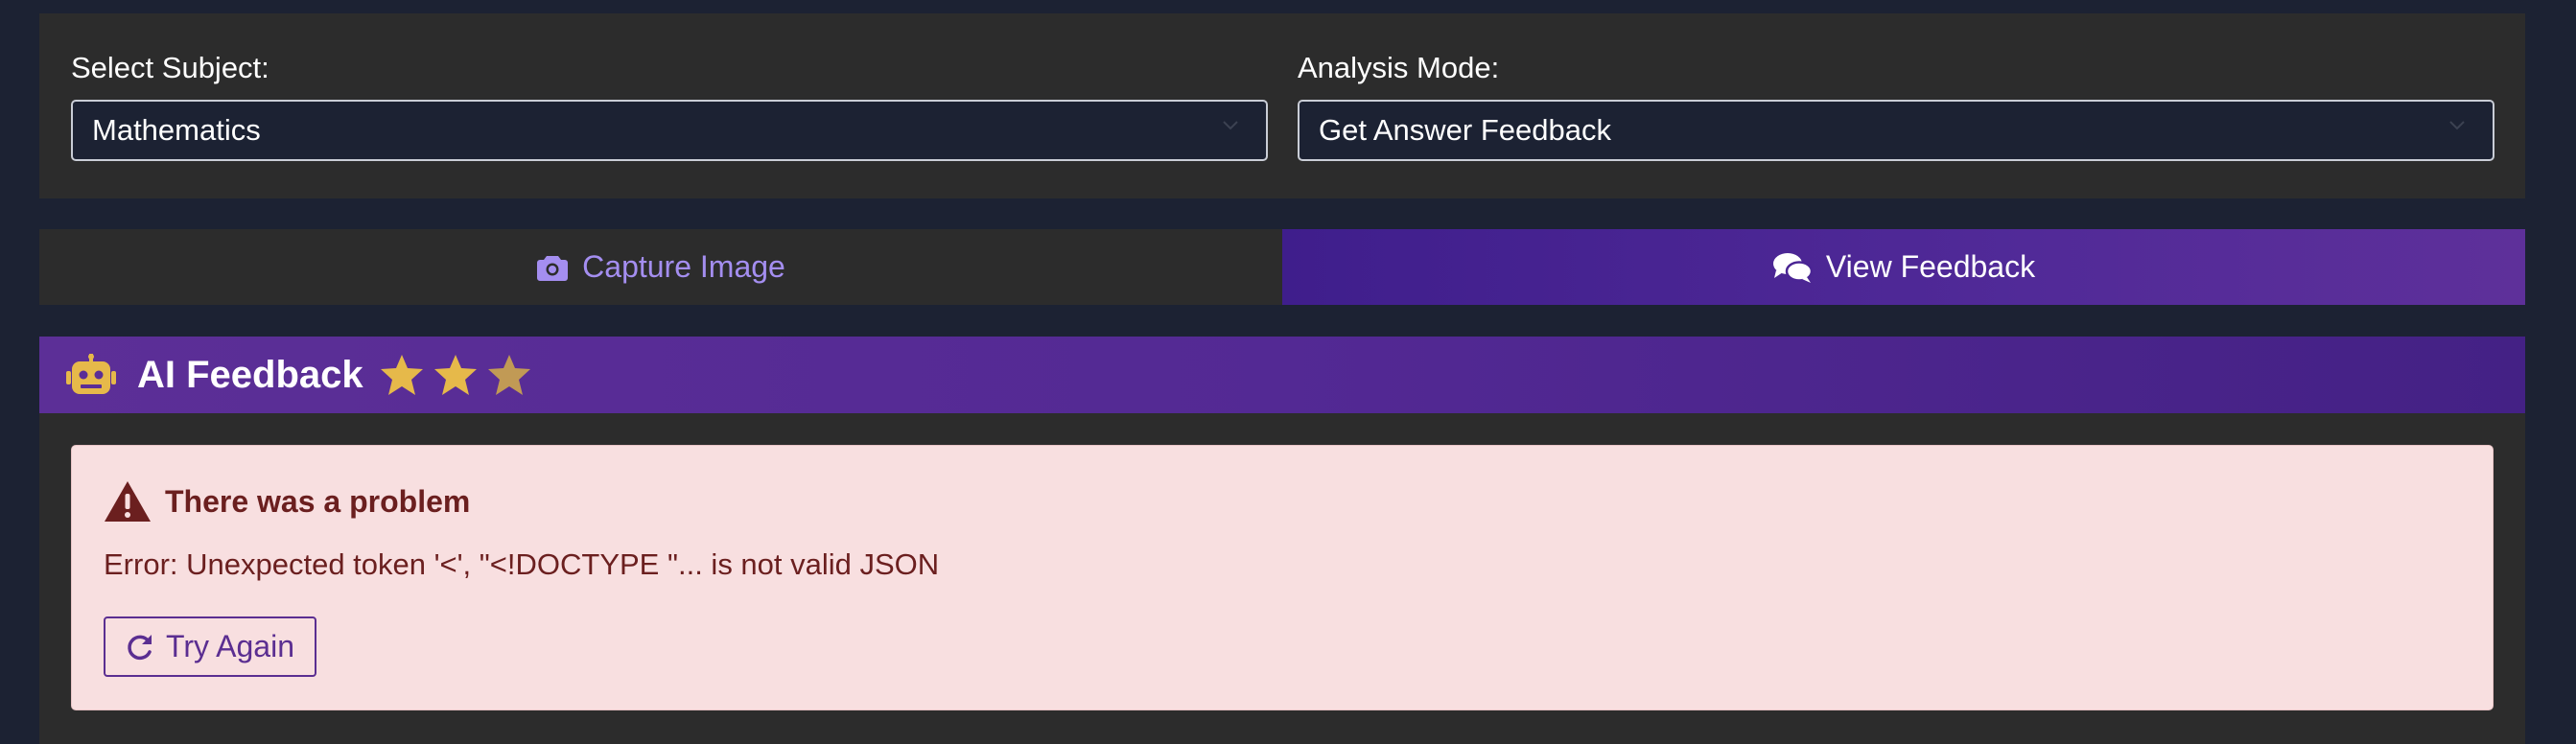 This screenshot has height=744, width=2576. Describe the element at coordinates (552, 267) in the screenshot. I see `camera-icon` at that location.